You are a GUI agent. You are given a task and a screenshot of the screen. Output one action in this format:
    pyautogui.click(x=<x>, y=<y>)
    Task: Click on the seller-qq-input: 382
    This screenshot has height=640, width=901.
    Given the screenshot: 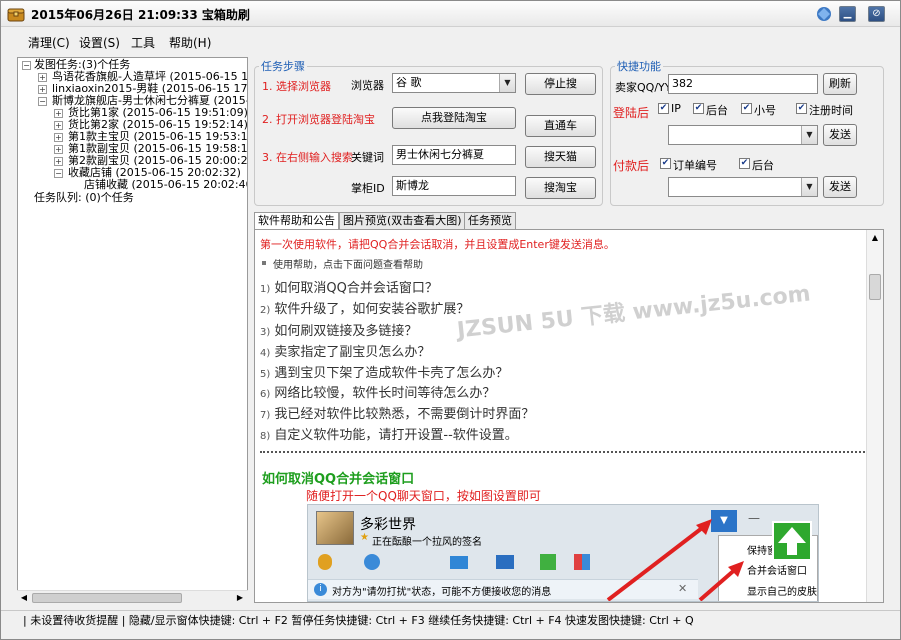 What is the action you would take?
    pyautogui.click(x=743, y=84)
    